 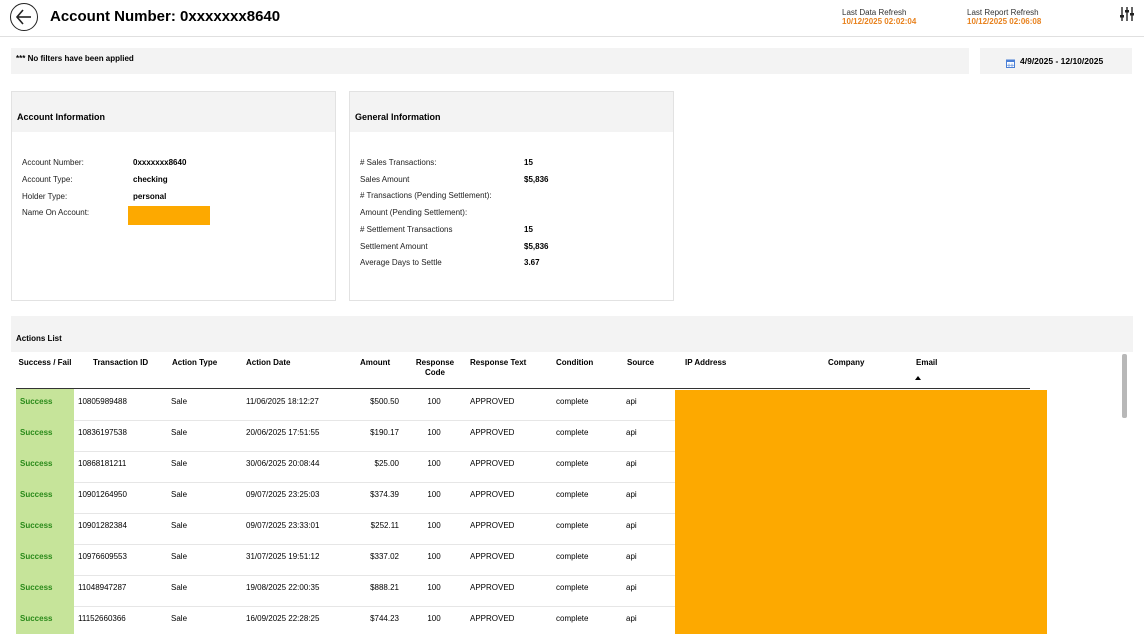 What do you see at coordinates (283, 587) in the screenshot?
I see `action-date-cell: 19/08/2025 22:00:35` at bounding box center [283, 587].